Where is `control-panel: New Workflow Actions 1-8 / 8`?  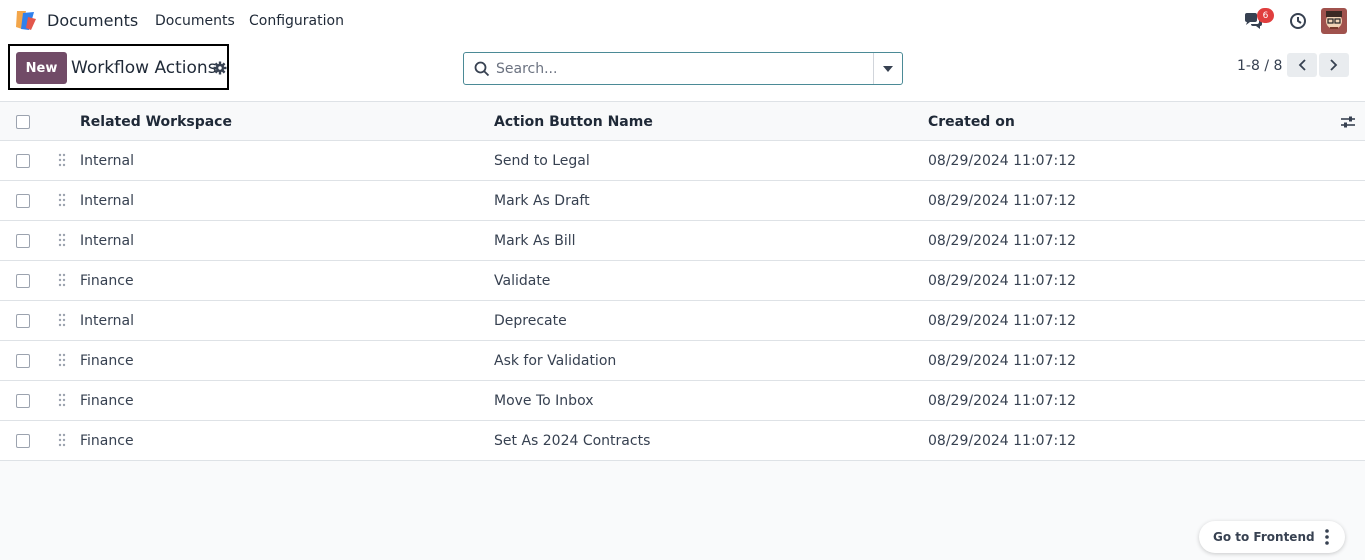 control-panel: New Workflow Actions 1-8 / 8 is located at coordinates (682, 71).